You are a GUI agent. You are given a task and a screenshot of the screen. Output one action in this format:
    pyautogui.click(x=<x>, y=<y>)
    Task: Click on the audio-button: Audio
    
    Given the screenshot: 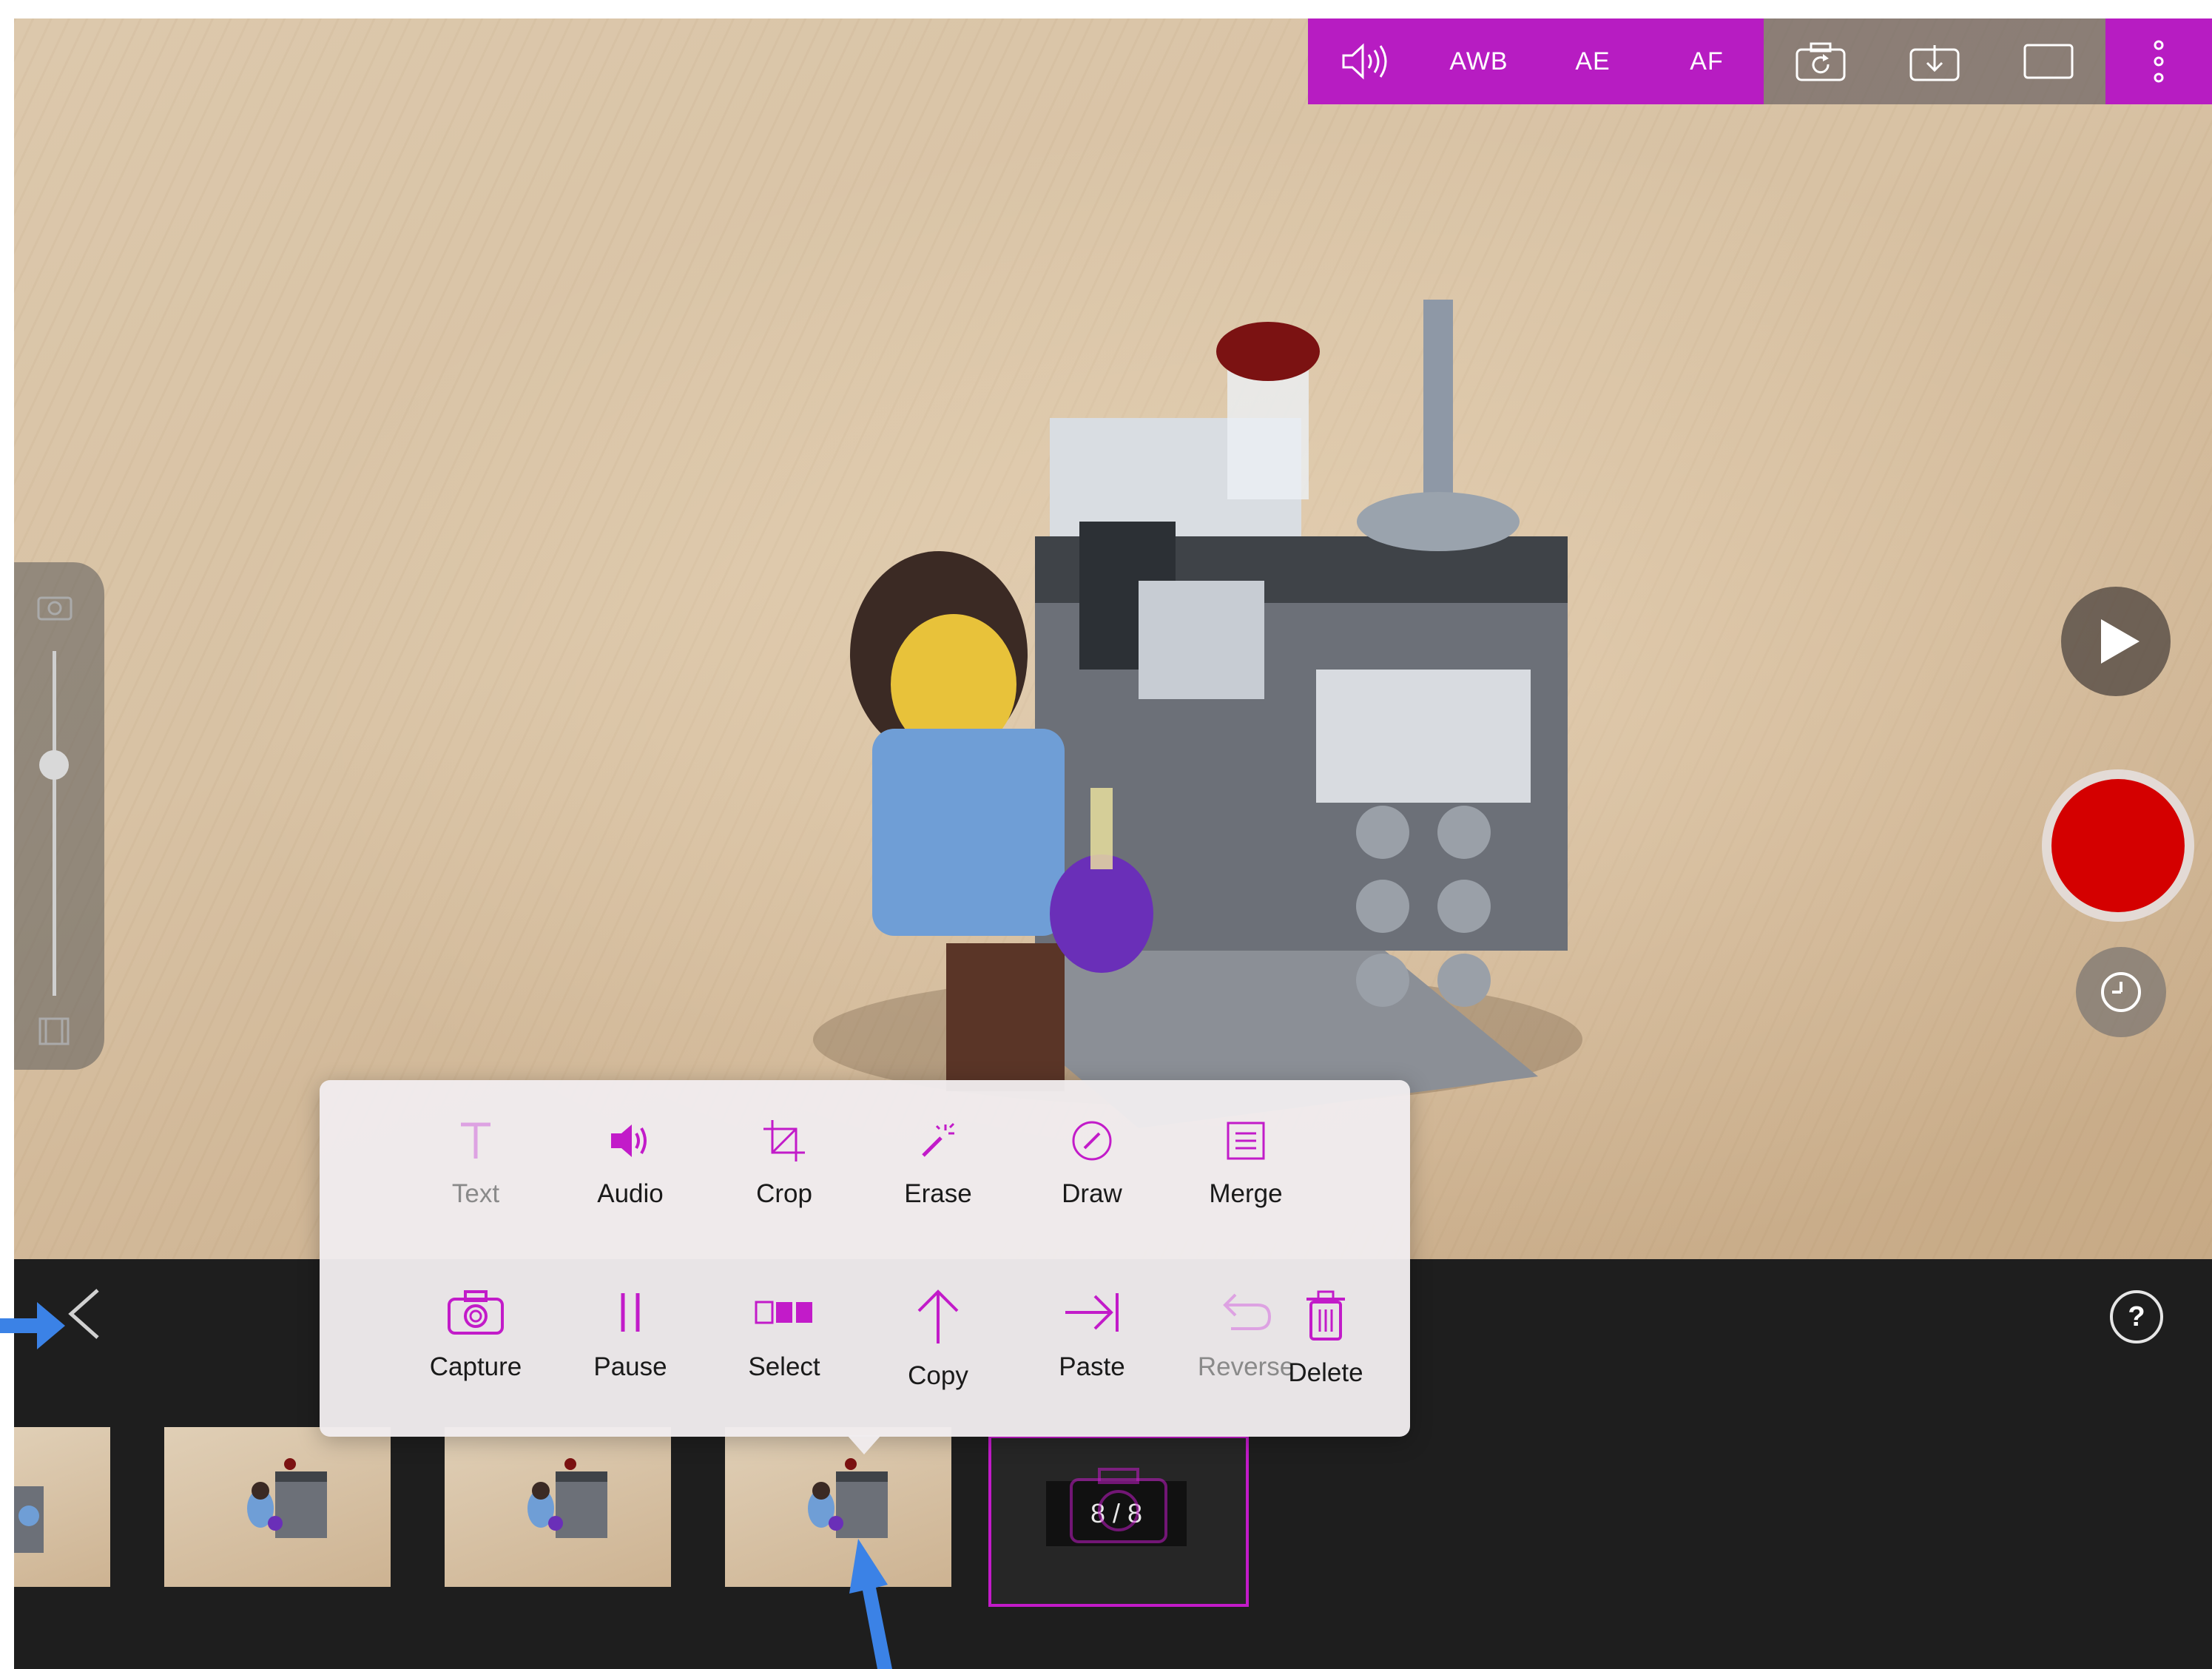 What is the action you would take?
    pyautogui.click(x=630, y=1185)
    